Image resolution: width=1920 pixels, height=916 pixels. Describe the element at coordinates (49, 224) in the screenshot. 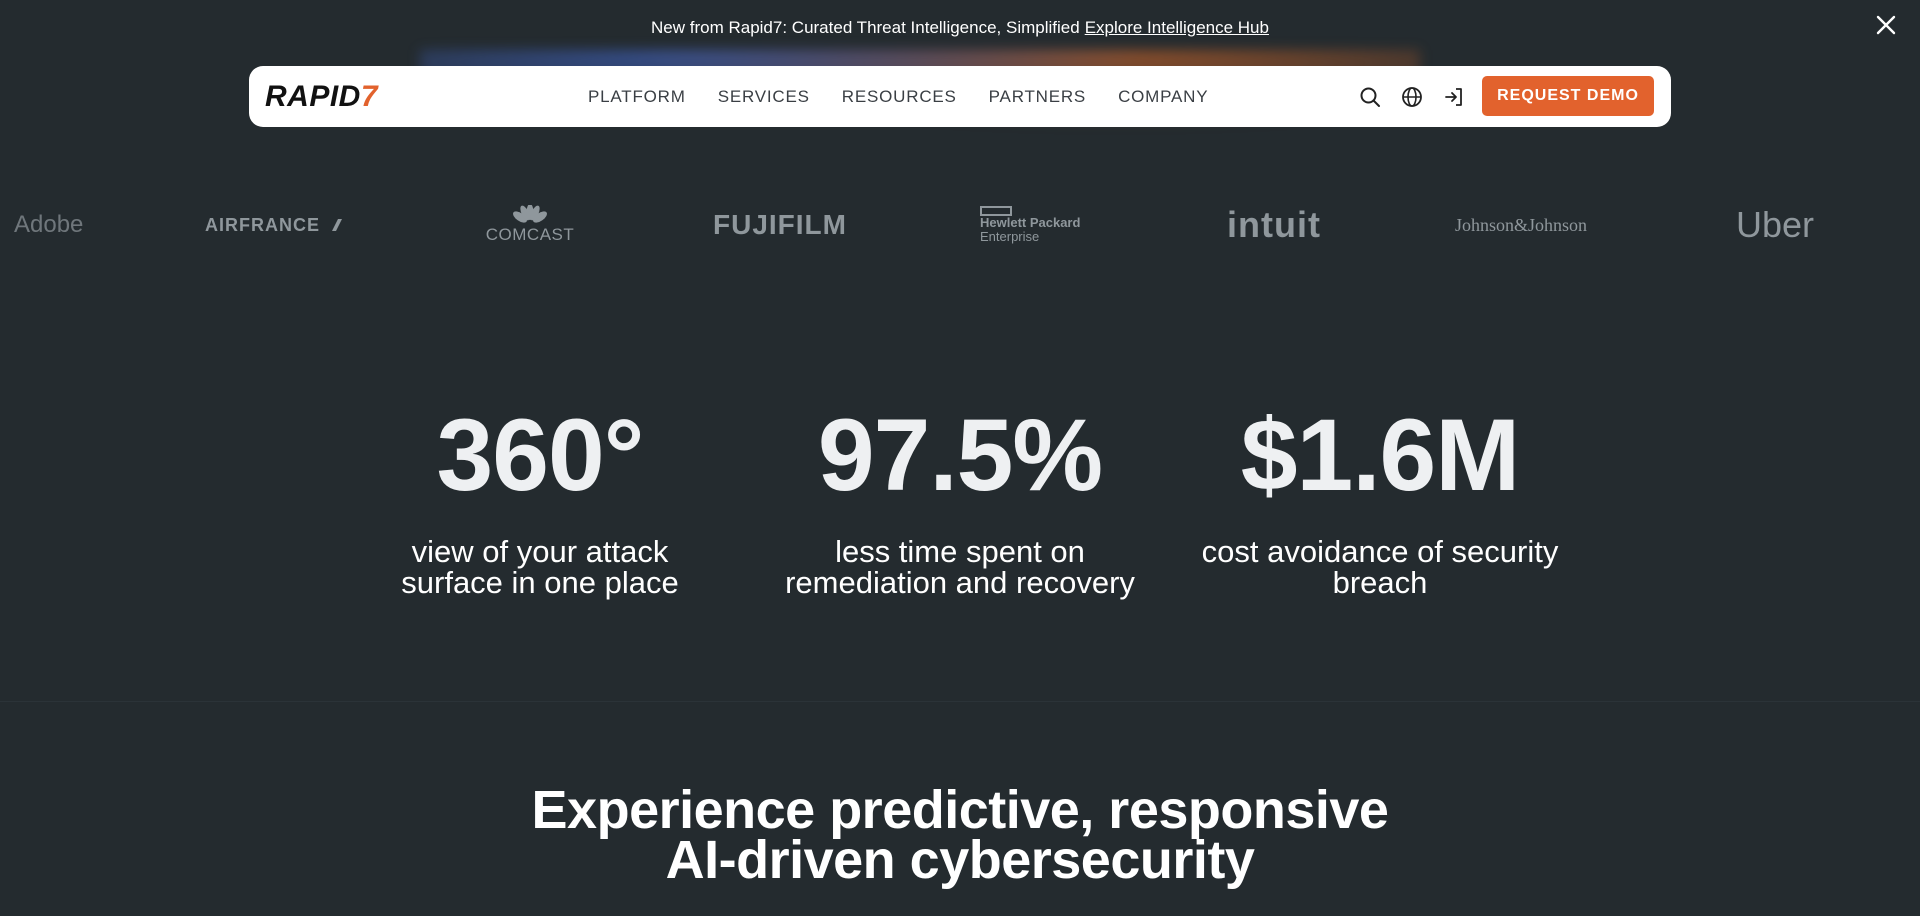

I see `adobe-logo: Adobe` at that location.